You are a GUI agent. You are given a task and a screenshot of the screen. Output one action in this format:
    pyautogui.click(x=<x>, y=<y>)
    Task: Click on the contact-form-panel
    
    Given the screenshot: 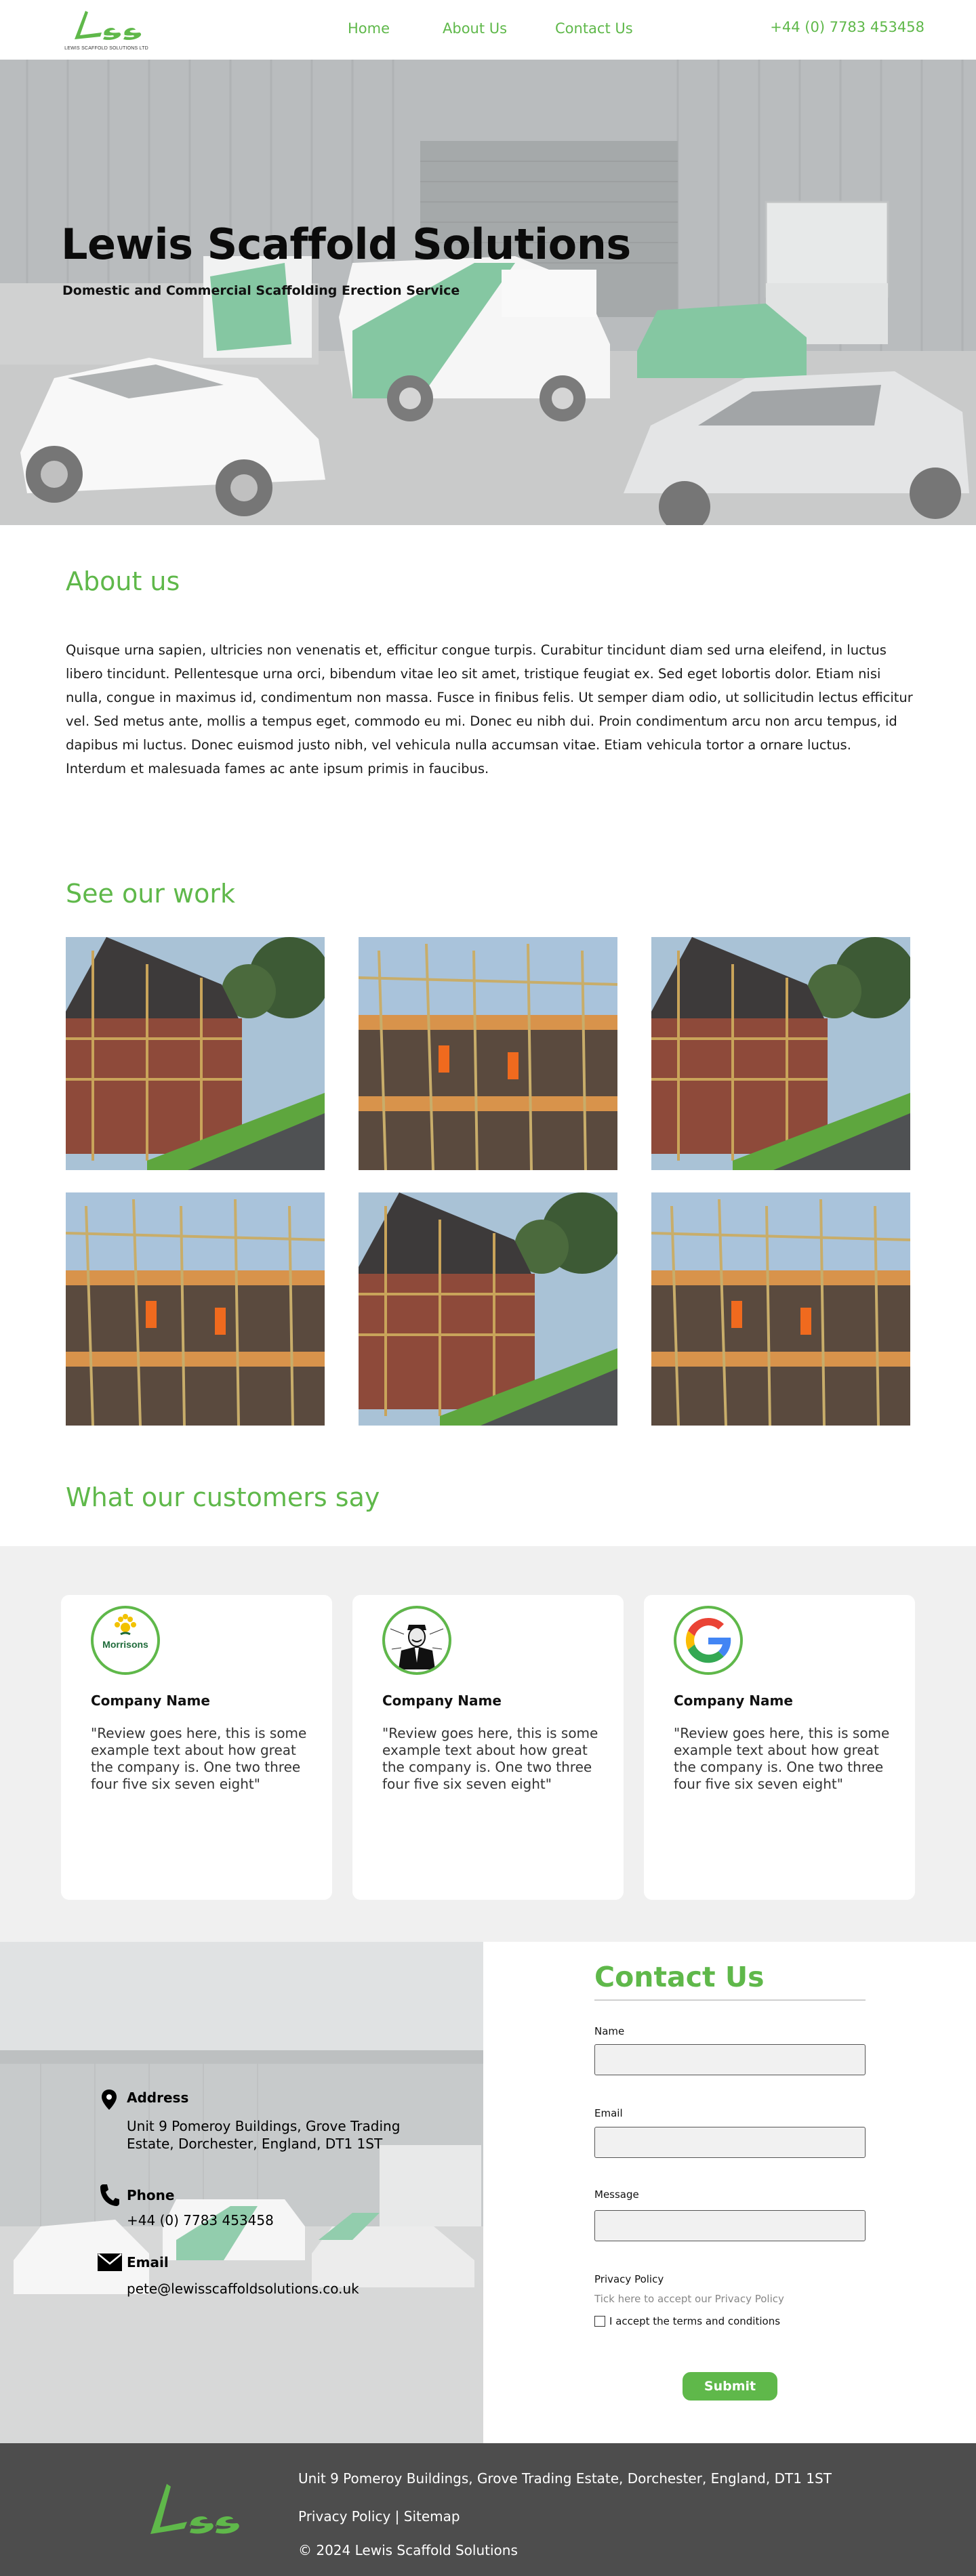 What is the action you would take?
    pyautogui.click(x=729, y=2192)
    